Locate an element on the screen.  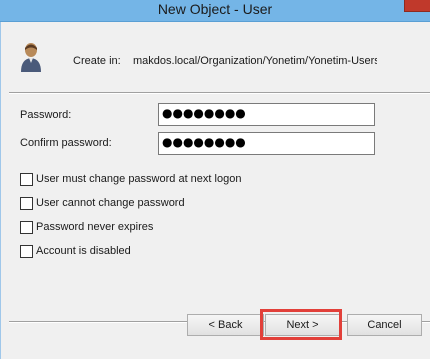
password-field: ●●●●●●●● is located at coordinates (266, 114).